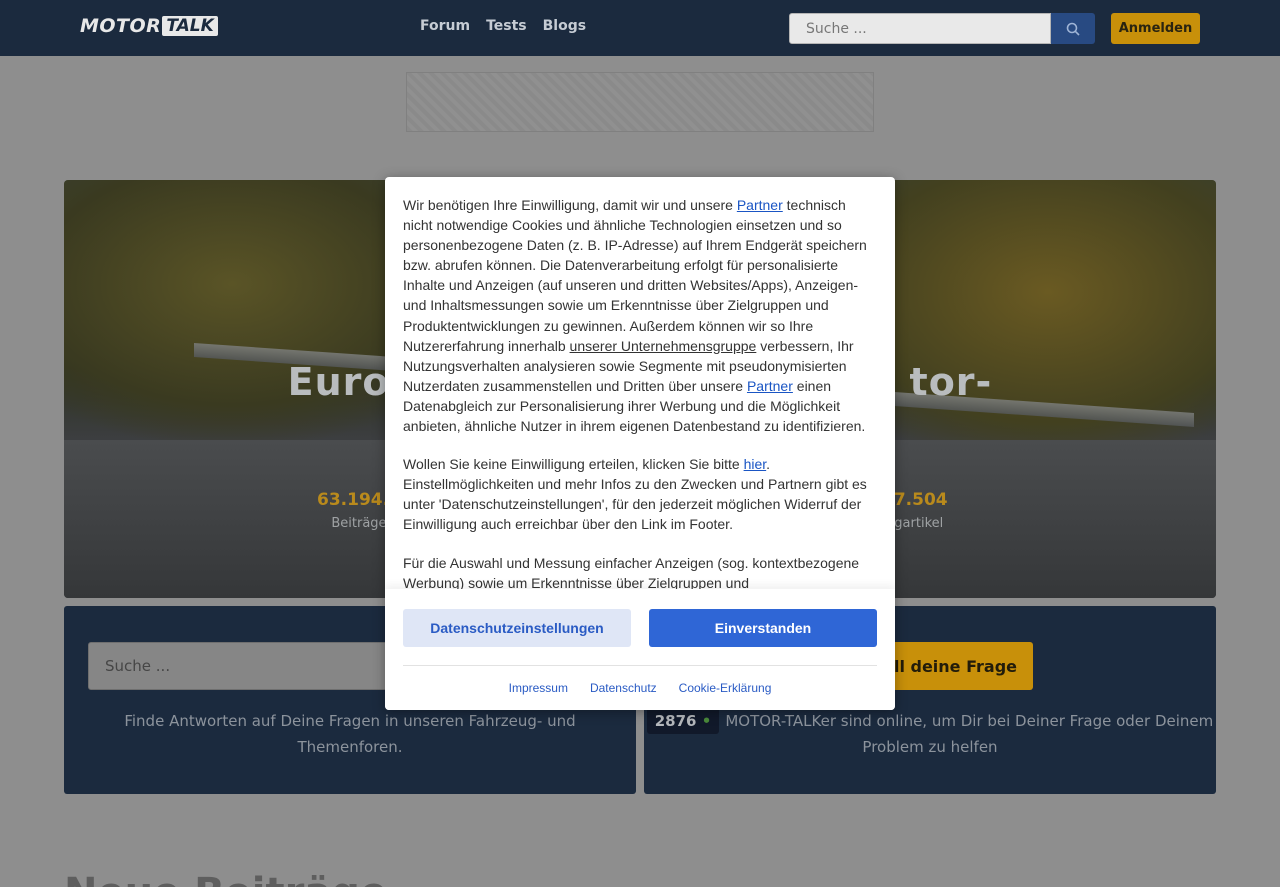  I want to click on partner-link-1: Partner, so click(760, 205).